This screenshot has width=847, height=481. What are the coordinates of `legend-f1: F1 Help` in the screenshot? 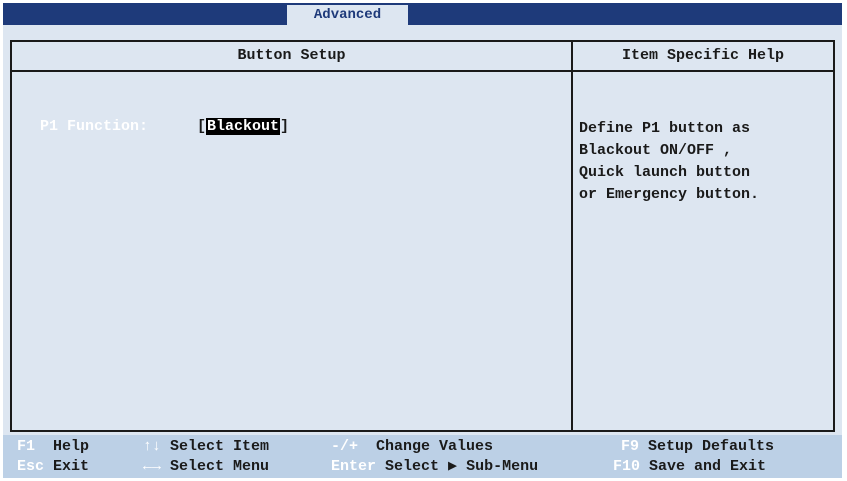 It's located at (53, 447).